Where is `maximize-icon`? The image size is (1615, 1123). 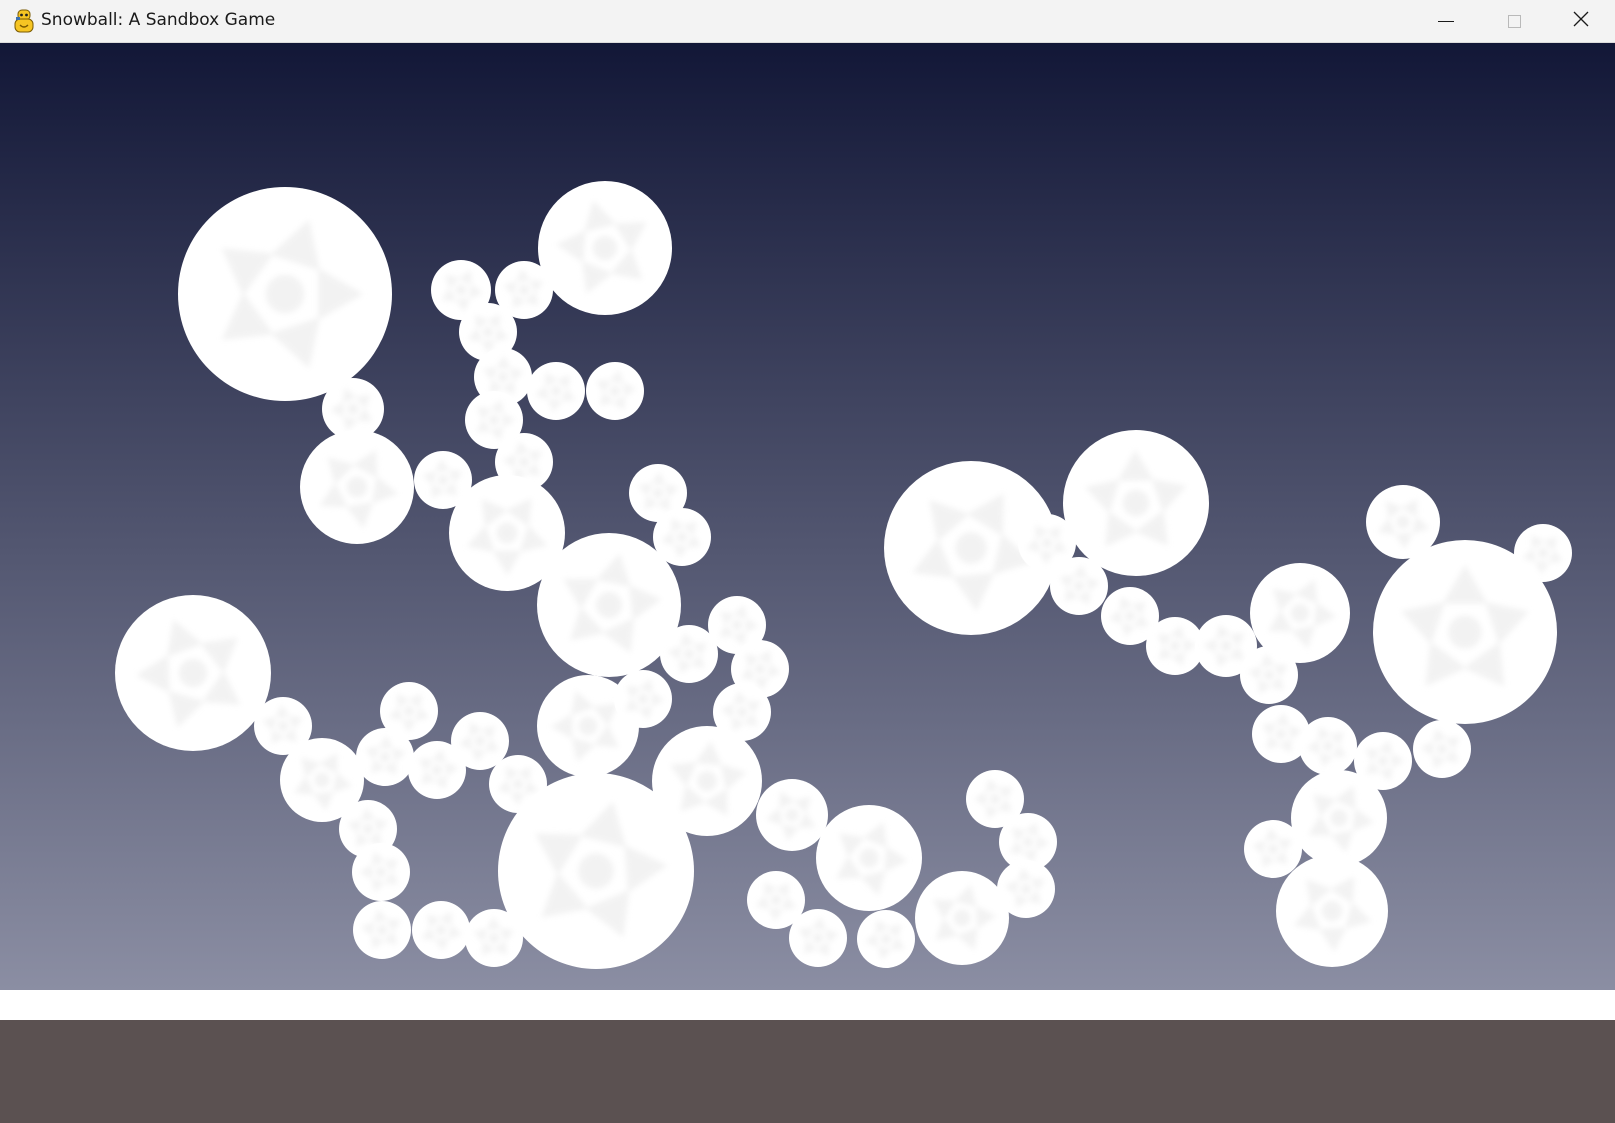
maximize-icon is located at coordinates (1514, 21).